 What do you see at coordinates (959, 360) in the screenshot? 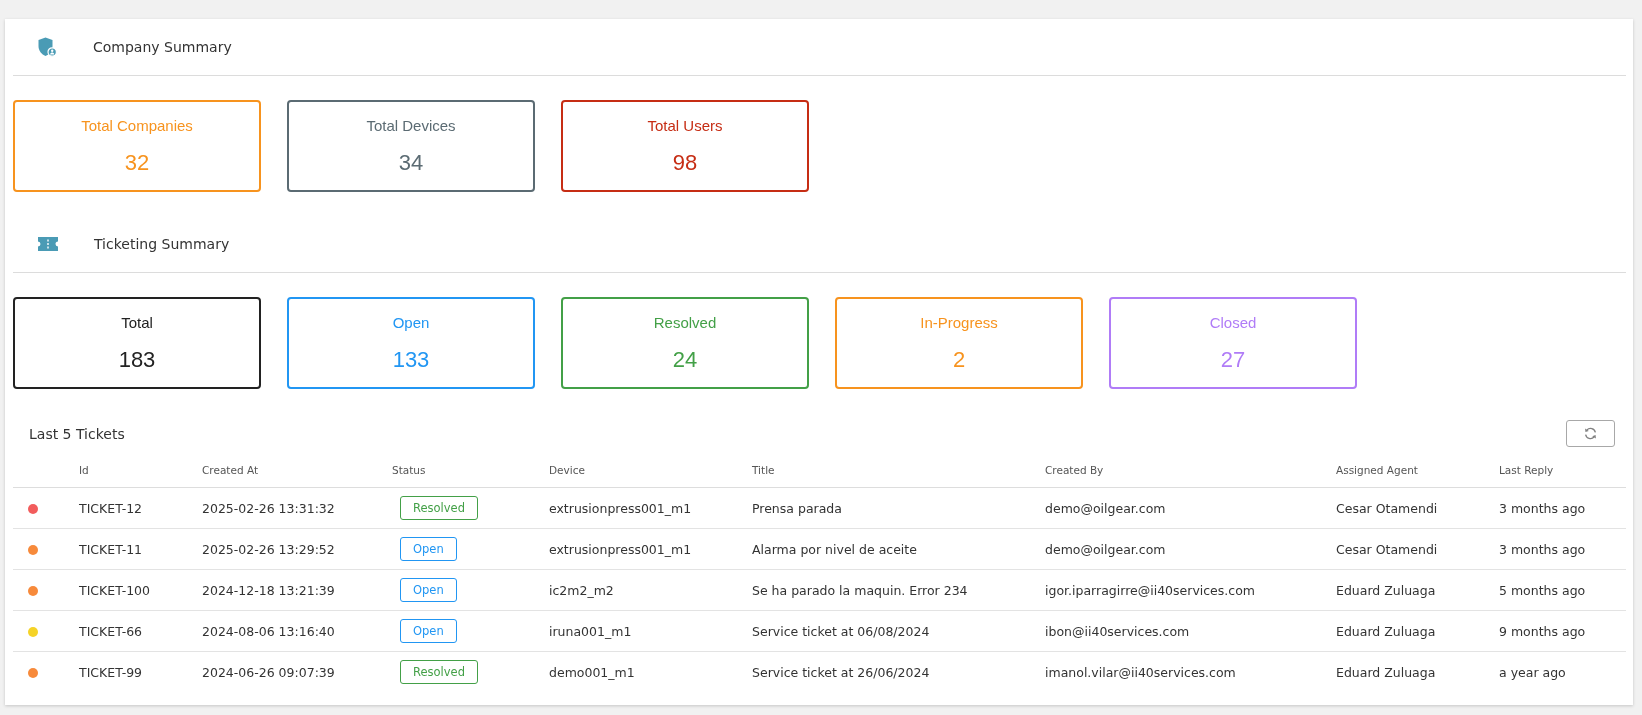
I see `stat-value: 2` at bounding box center [959, 360].